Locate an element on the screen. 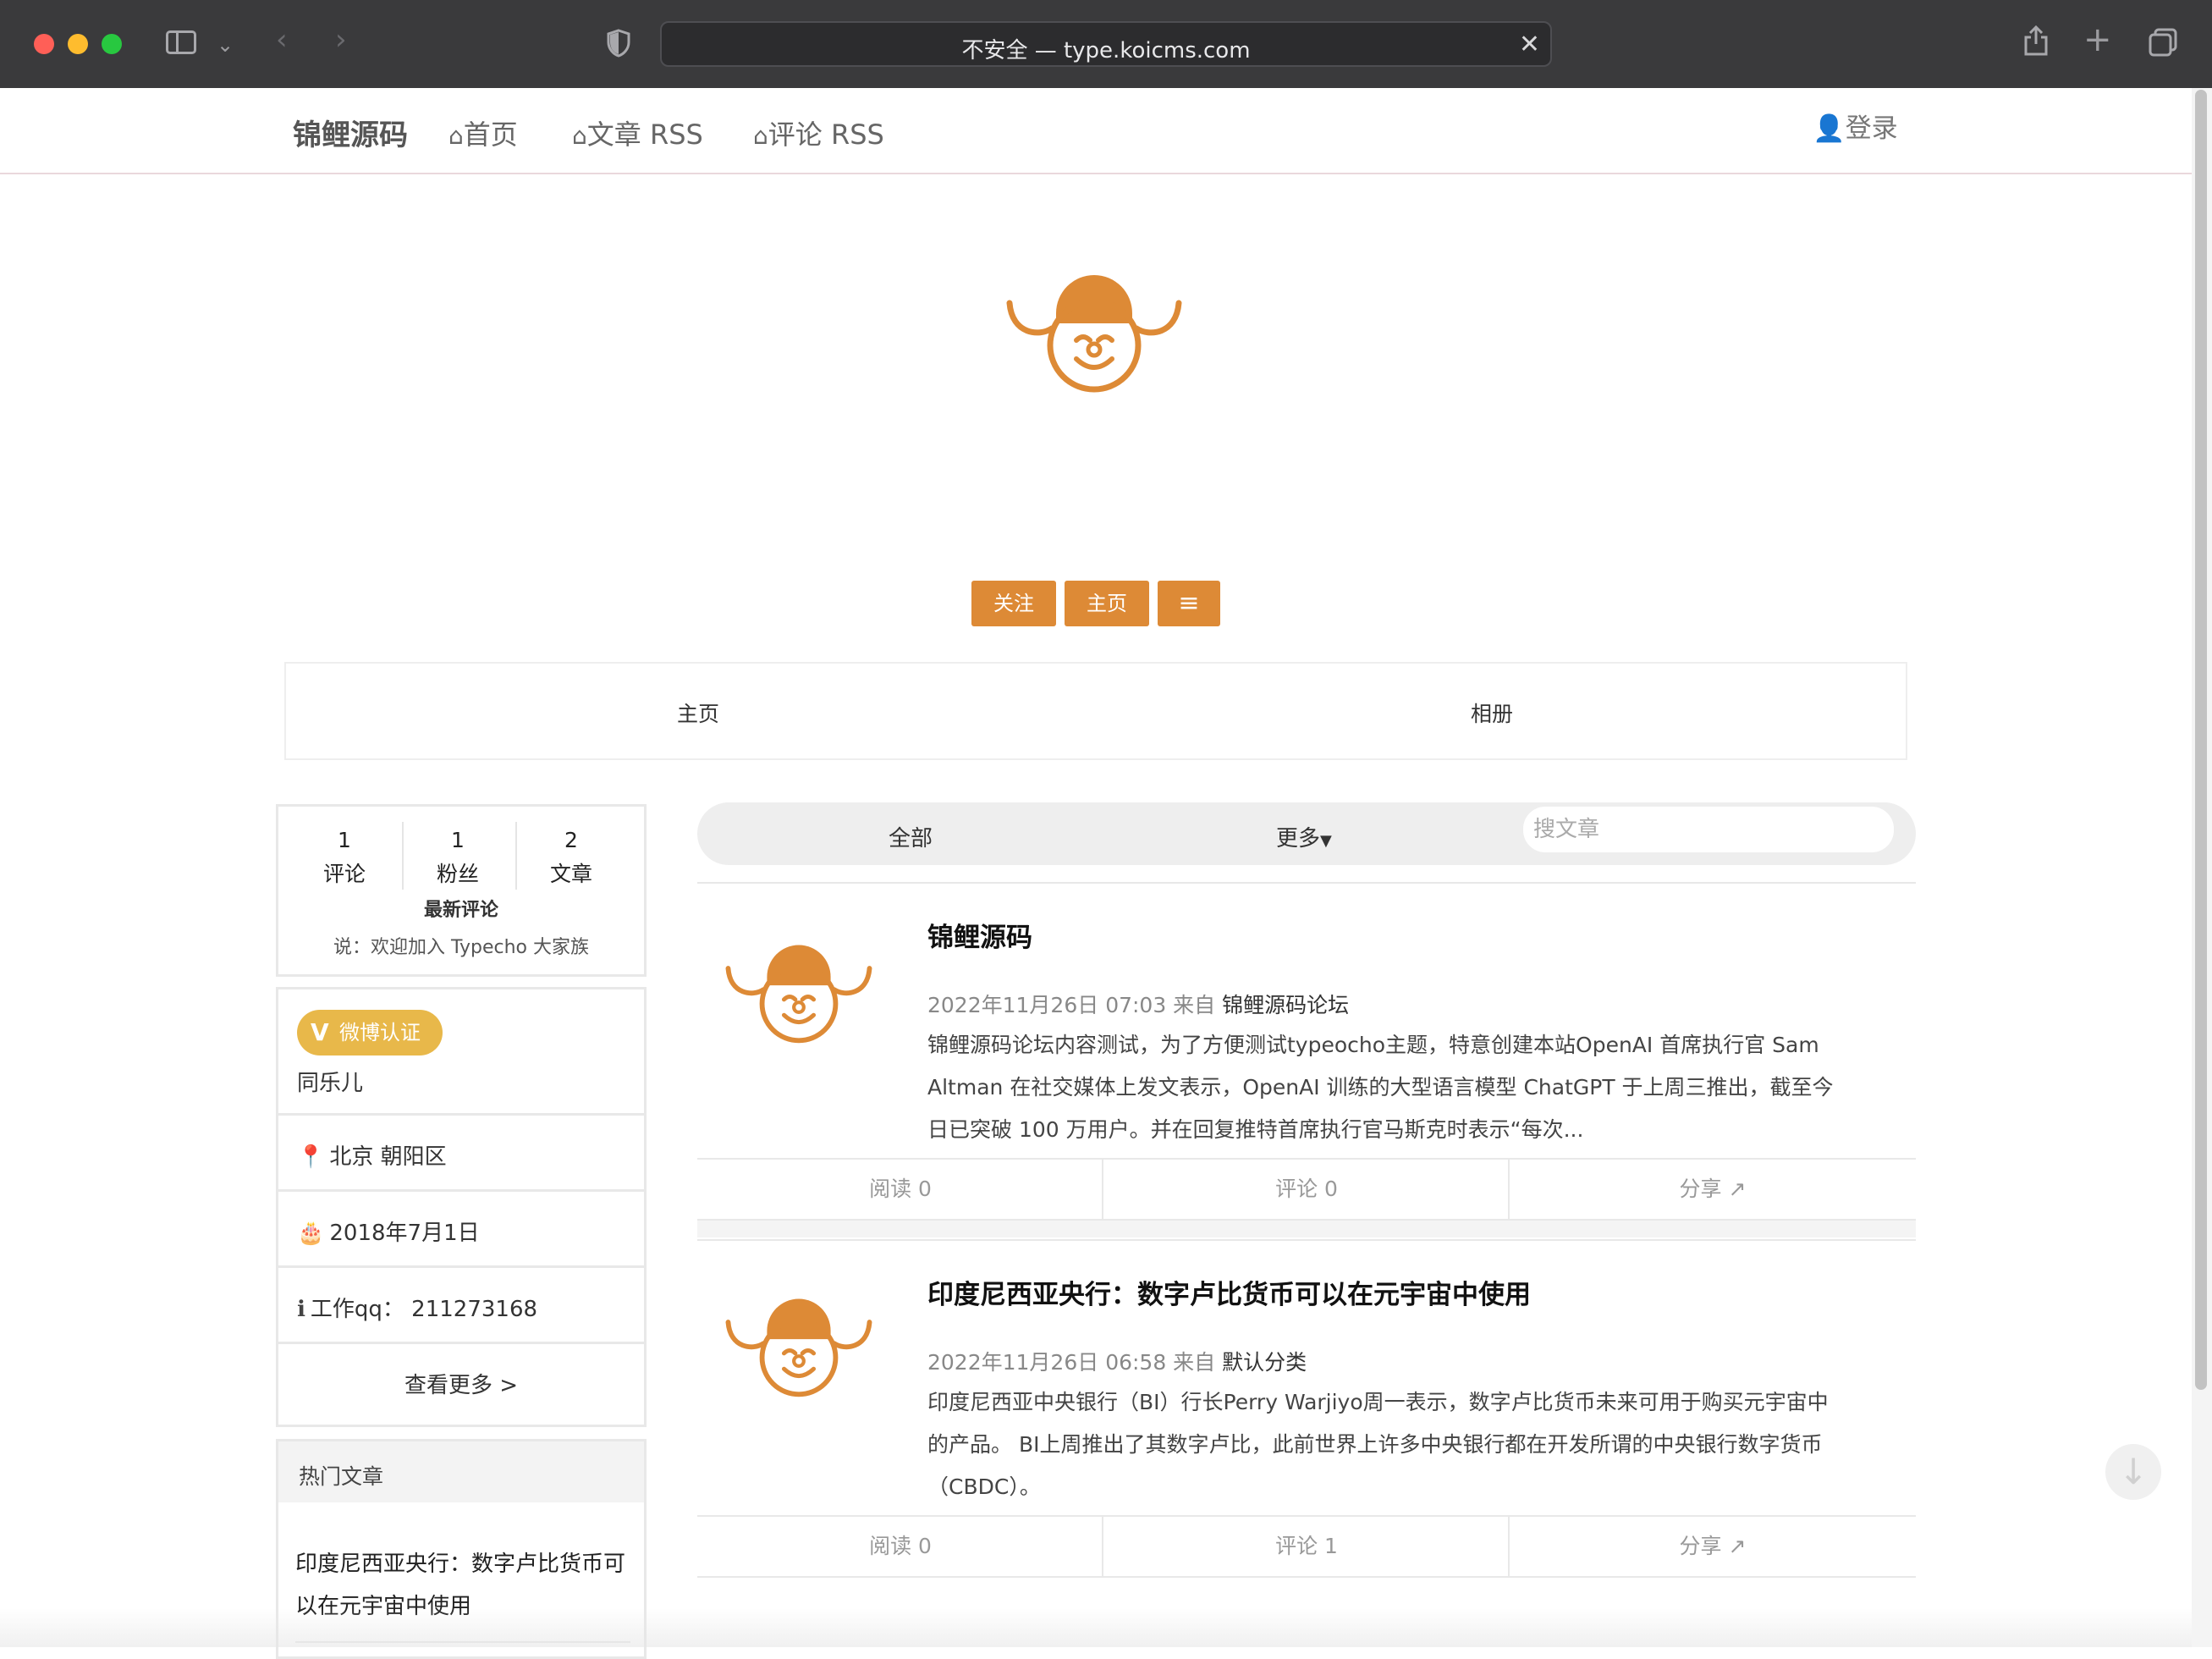 Image resolution: width=2212 pixels, height=1659 pixels. bottom-fade is located at coordinates (1096, 1627).